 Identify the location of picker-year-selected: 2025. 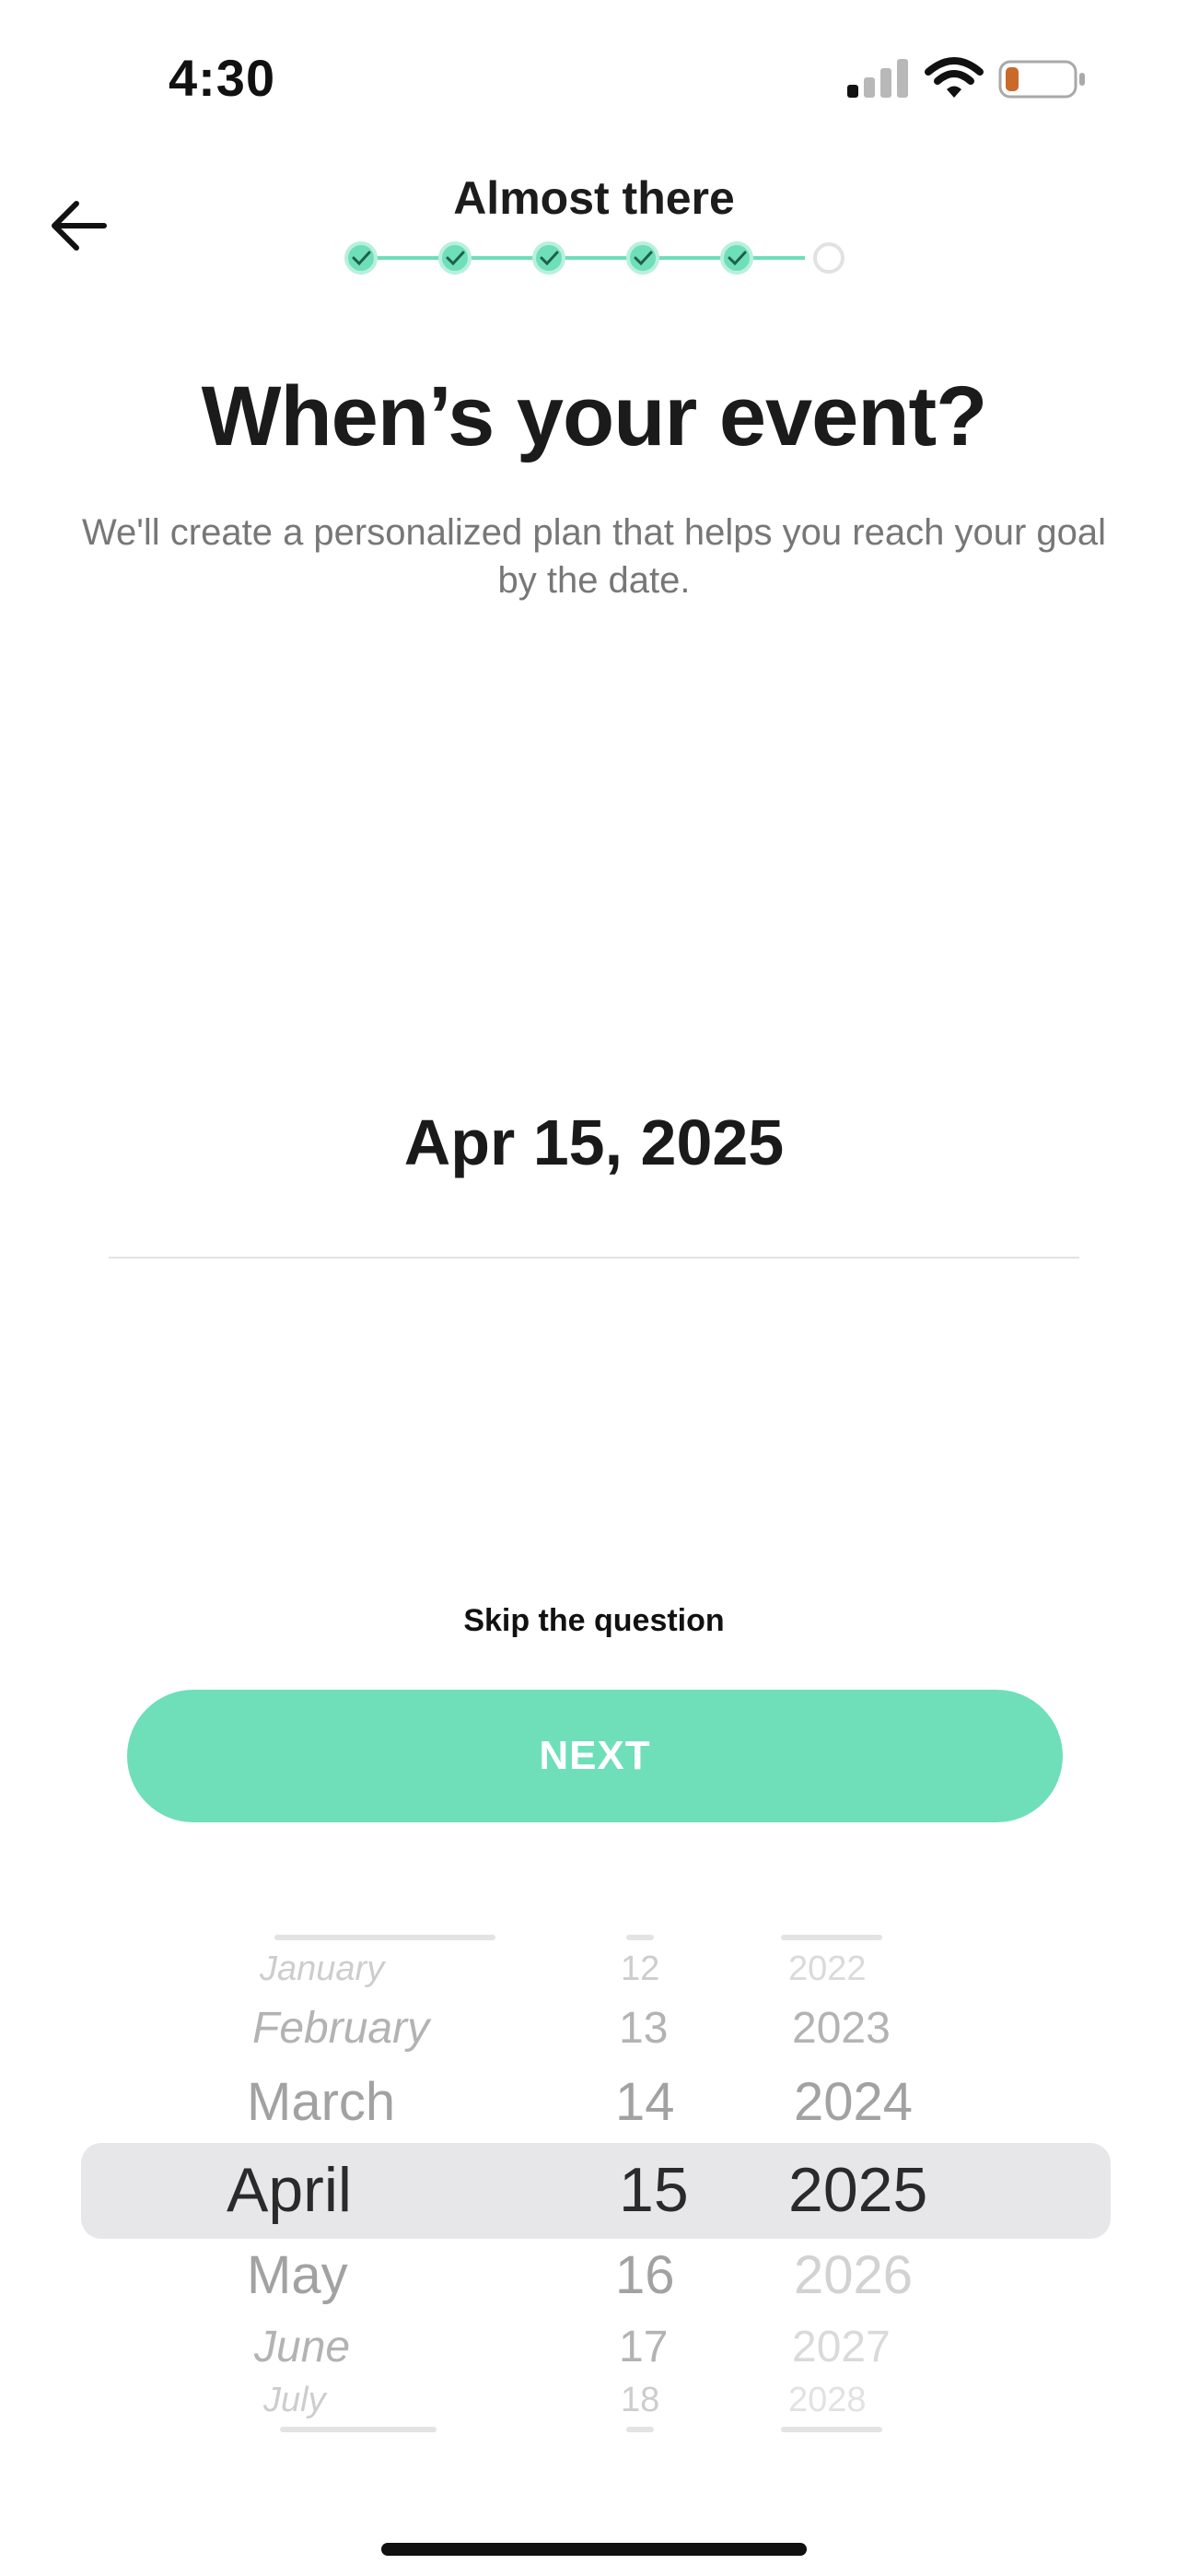
(857, 2190).